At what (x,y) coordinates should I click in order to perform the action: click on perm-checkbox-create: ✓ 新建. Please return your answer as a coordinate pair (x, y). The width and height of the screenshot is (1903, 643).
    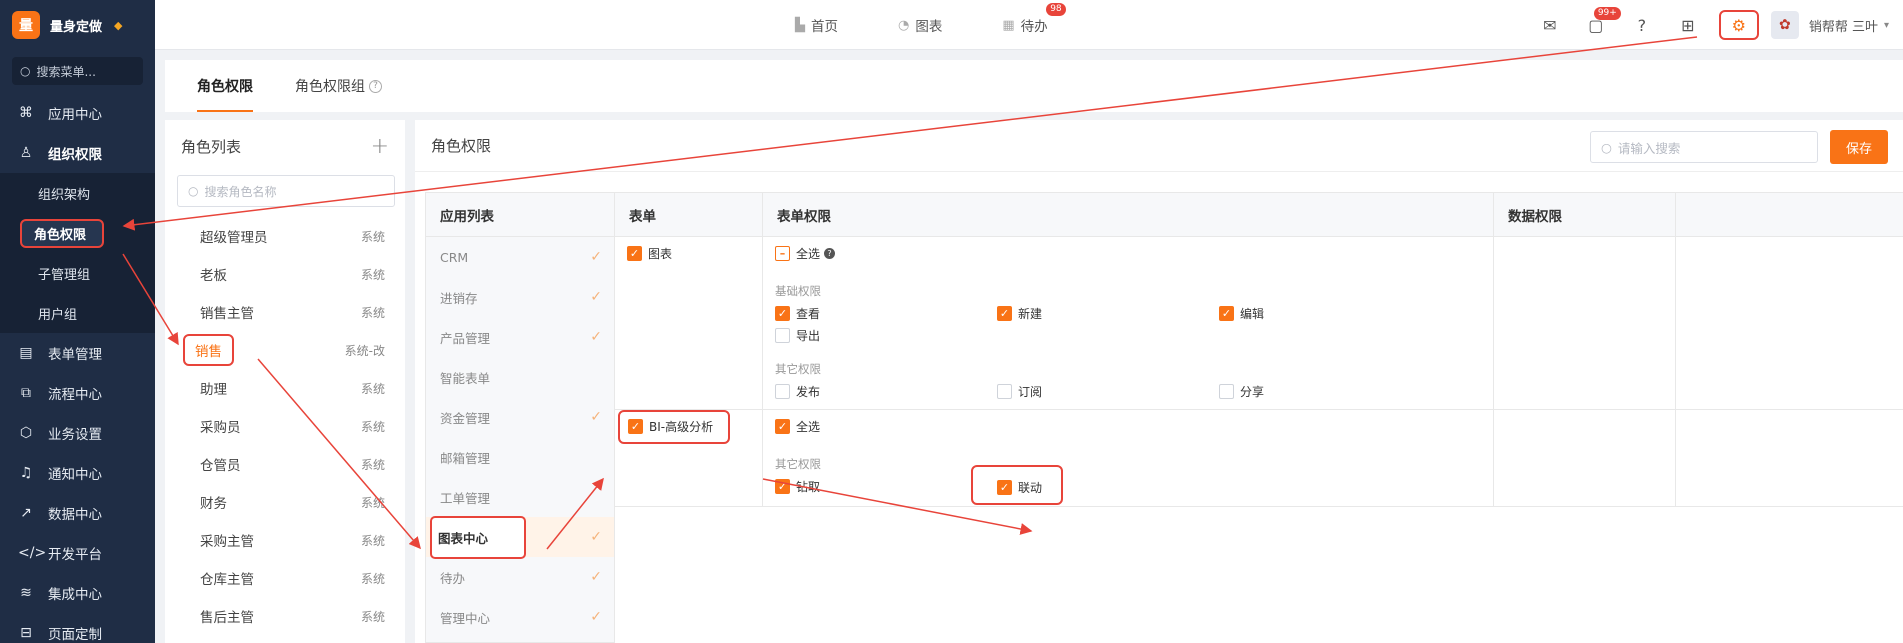
    Looking at the image, I should click on (1019, 313).